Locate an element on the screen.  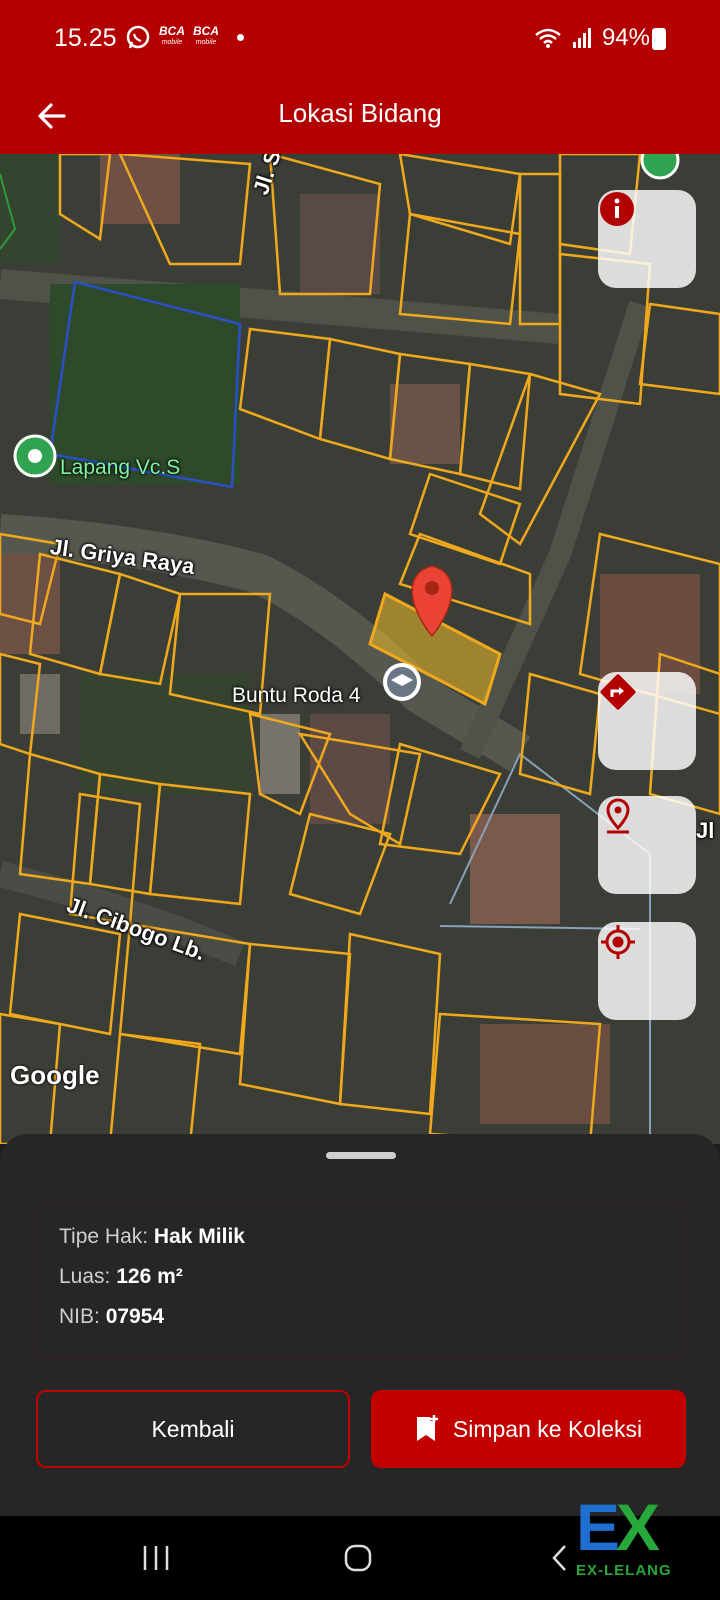
school-poi-icon is located at coordinates (402, 682).